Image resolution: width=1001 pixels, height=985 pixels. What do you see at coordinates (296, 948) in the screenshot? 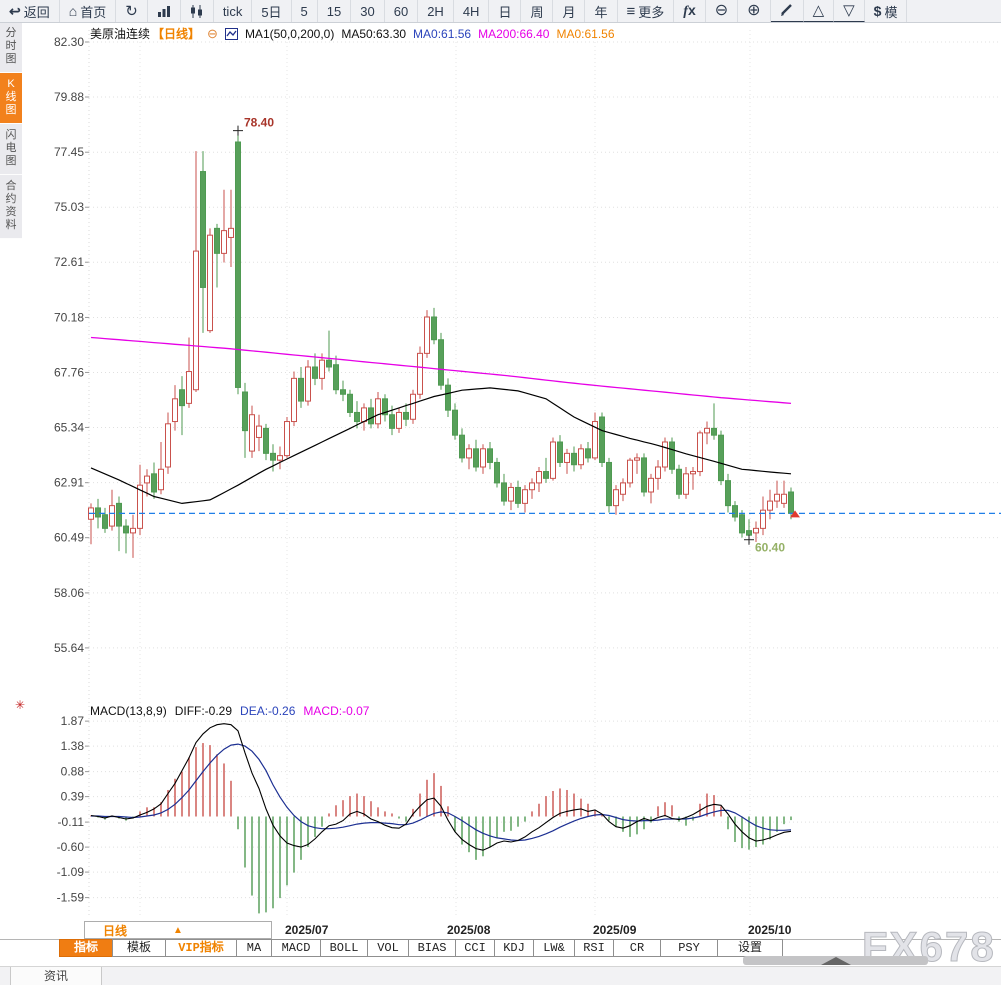
I see `tab-MACD: MACD` at bounding box center [296, 948].